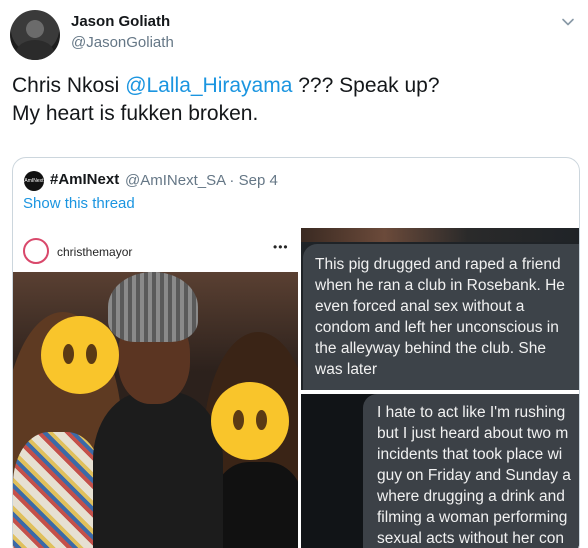 This screenshot has height=548, width=588. What do you see at coordinates (474, 475) in the screenshot?
I see `chat-message-2-line: guy on Friday and Sunday a` at bounding box center [474, 475].